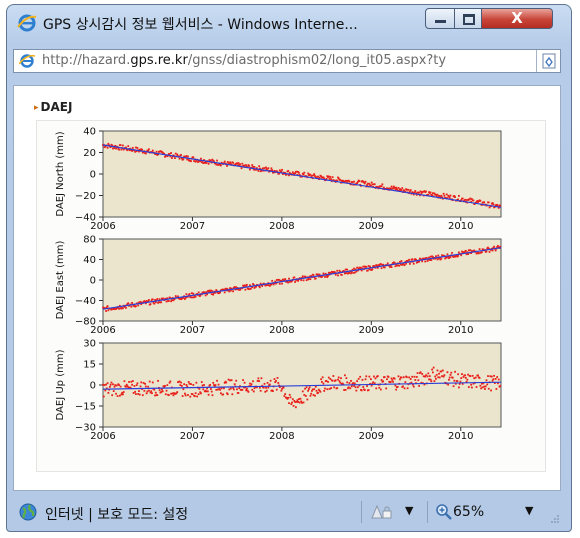 This screenshot has height=538, width=580. I want to click on y-tick-label: −15, so click(85, 407).